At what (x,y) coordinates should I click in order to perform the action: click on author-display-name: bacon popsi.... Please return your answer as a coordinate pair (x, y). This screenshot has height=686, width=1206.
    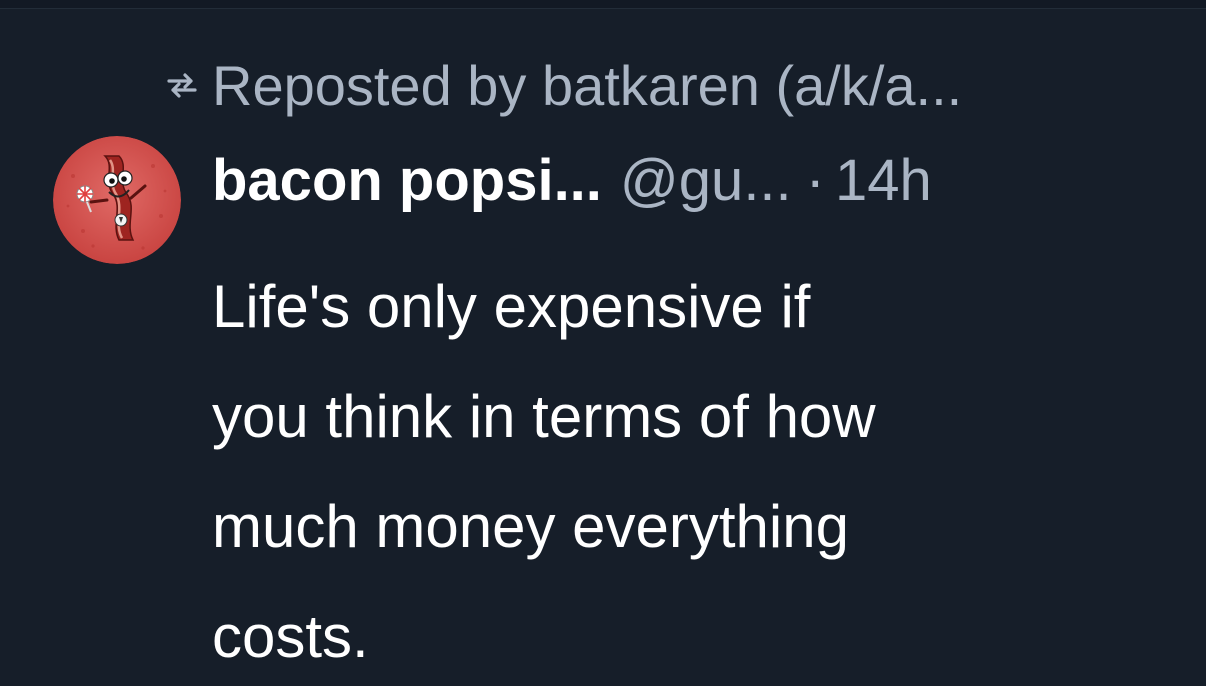
    Looking at the image, I should click on (407, 180).